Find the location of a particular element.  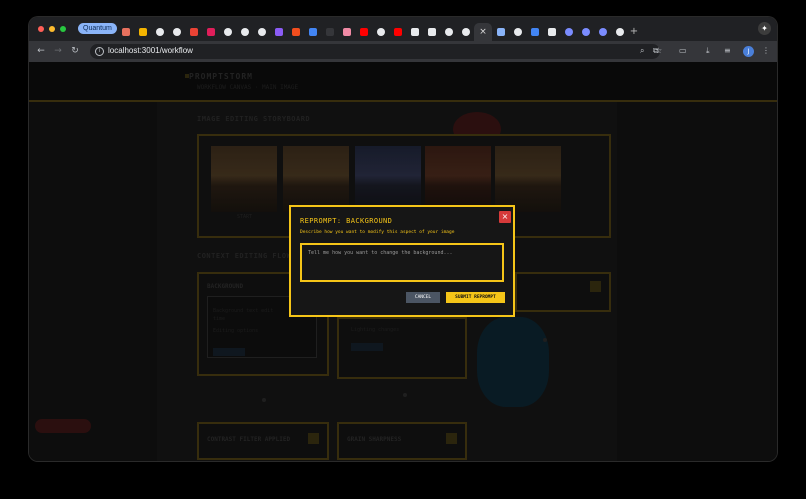

minimize-window-button is located at coordinates (52, 29).